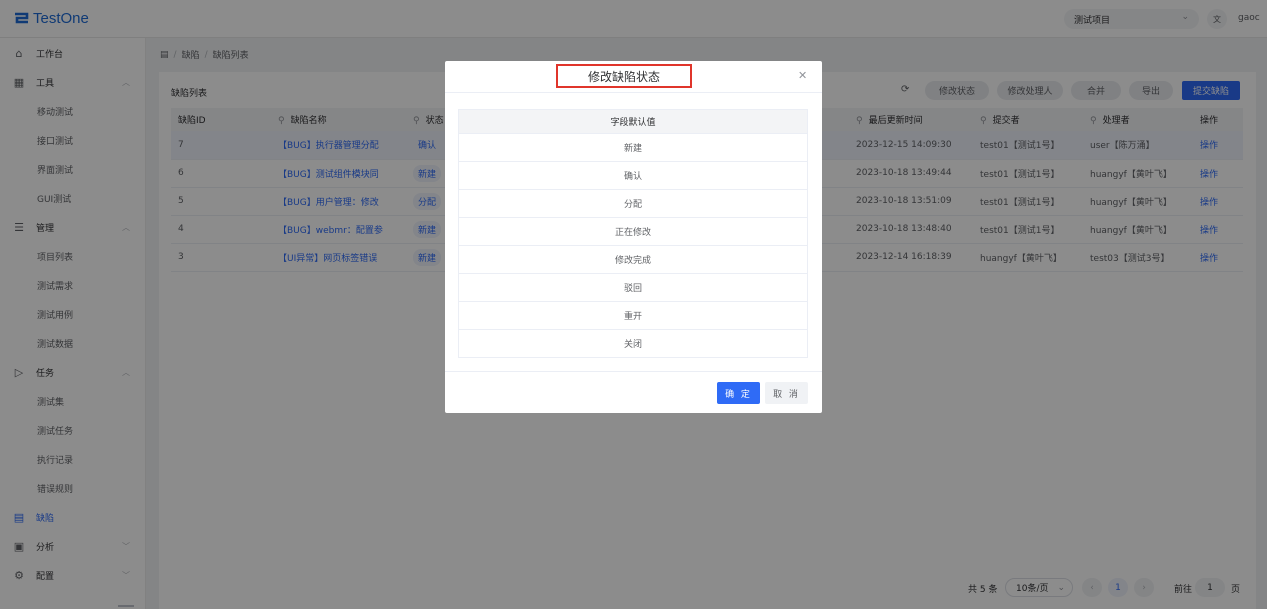 The width and height of the screenshot is (1267, 609). I want to click on cancel-button: 取 消, so click(786, 393).